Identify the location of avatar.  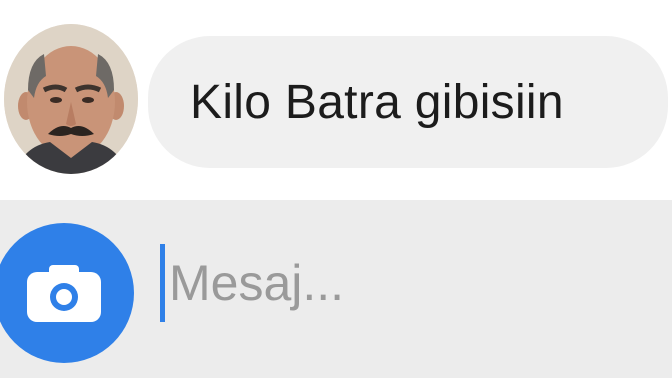
(71, 99).